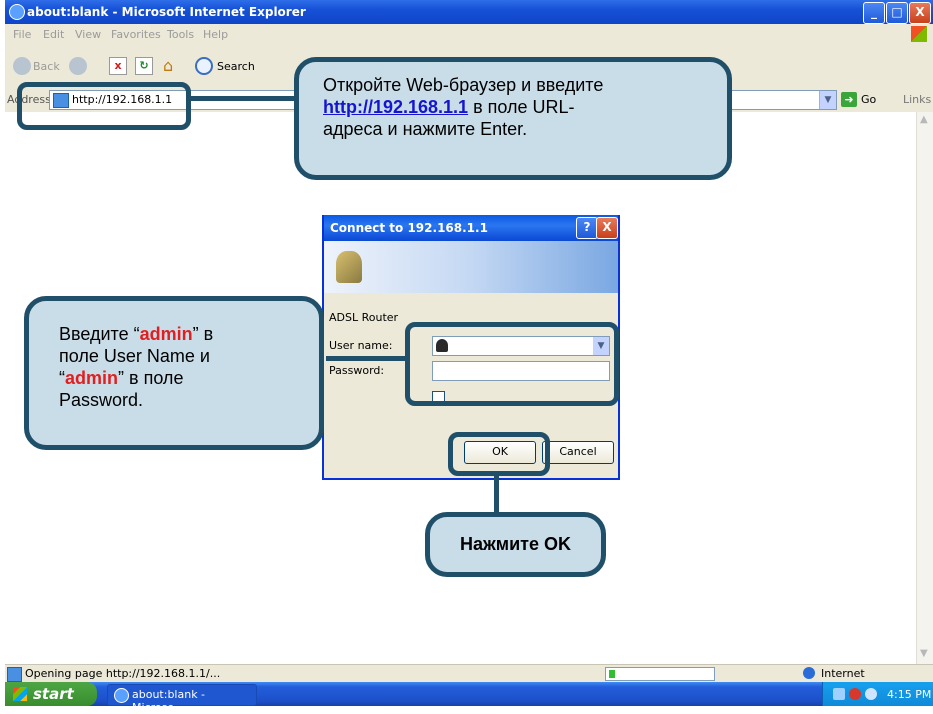 The height and width of the screenshot is (714, 933). I want to click on progress-fill, so click(612, 674).